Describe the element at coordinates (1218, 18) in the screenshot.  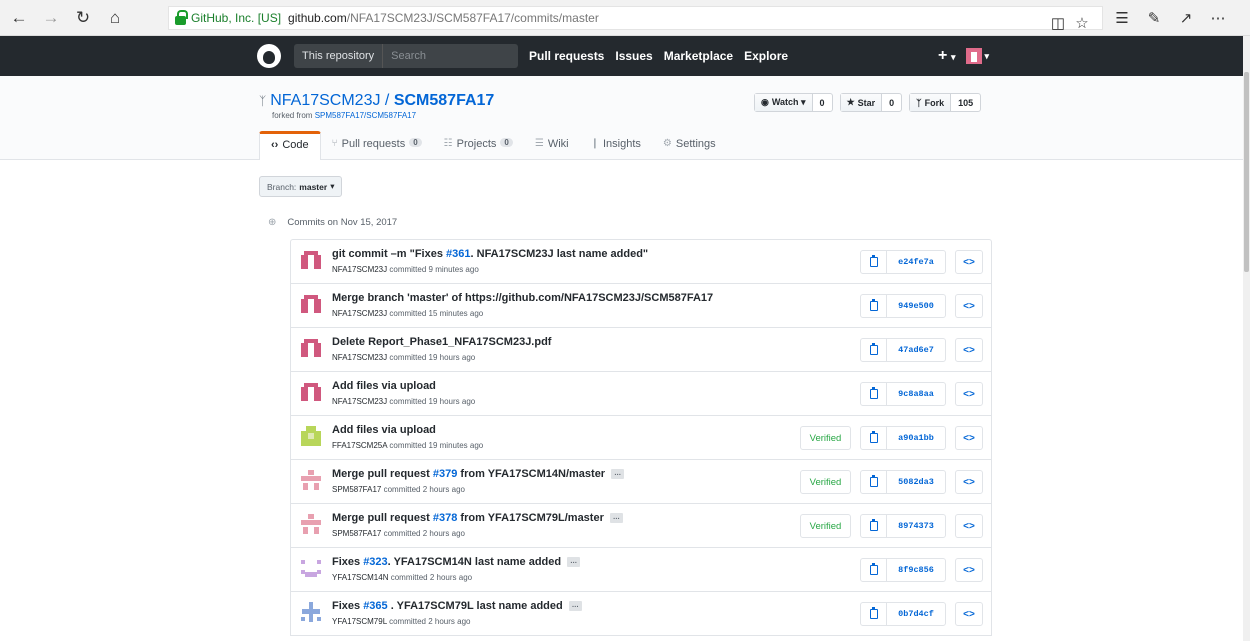
I see `more-icon: ⋯` at that location.